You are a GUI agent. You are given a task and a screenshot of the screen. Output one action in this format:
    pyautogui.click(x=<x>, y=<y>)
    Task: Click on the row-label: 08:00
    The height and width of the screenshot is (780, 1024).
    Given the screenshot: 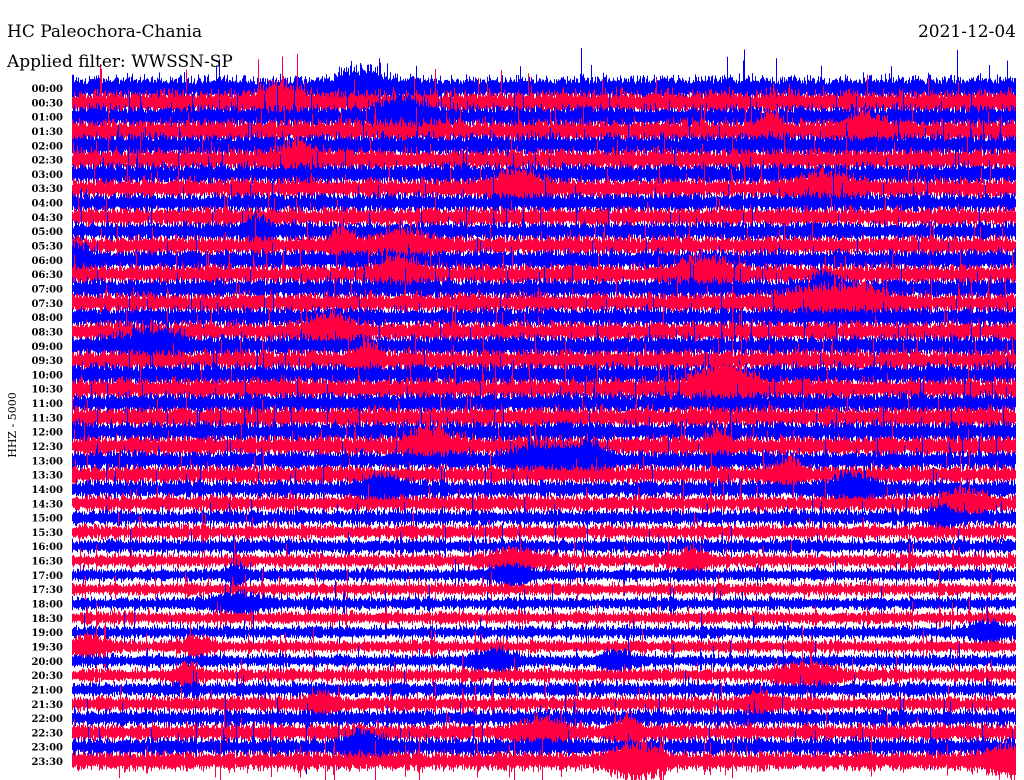 What is the action you would take?
    pyautogui.click(x=47, y=318)
    